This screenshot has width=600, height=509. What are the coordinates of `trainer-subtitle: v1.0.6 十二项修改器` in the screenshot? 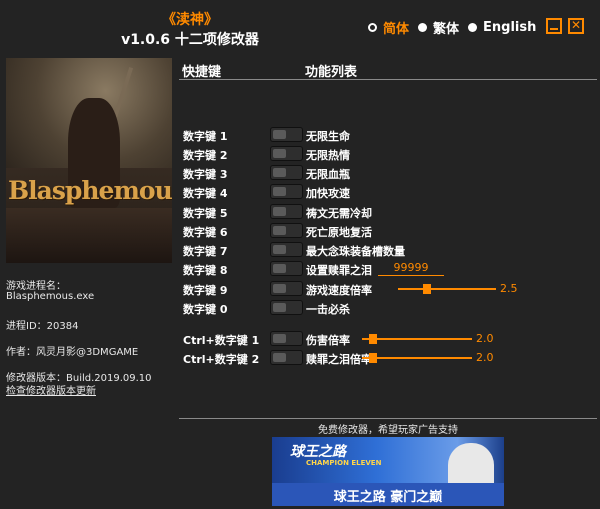 It's located at (190, 40).